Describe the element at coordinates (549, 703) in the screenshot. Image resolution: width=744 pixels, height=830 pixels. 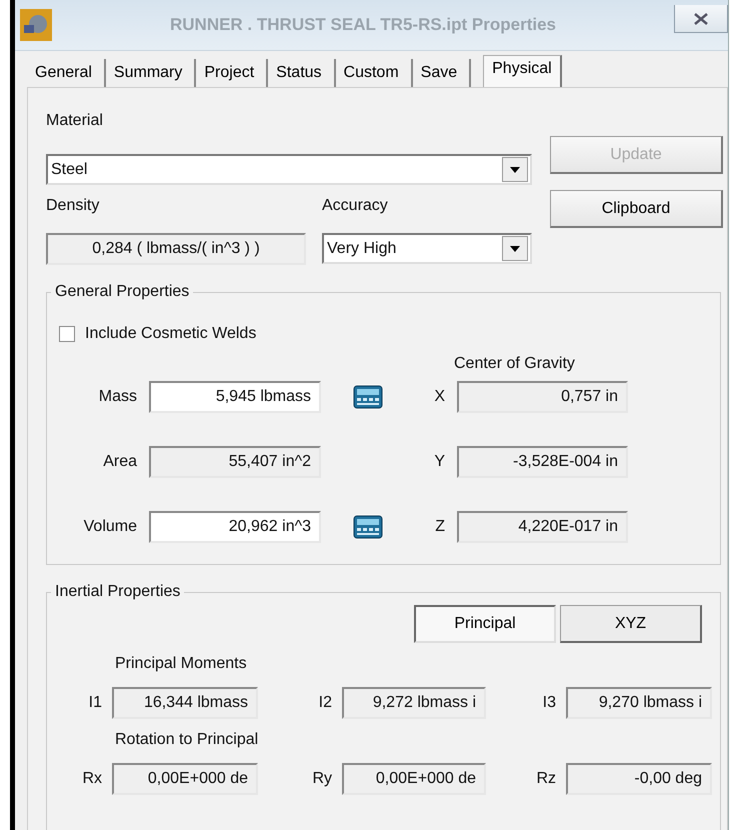
I see `axis-label: I3` at that location.